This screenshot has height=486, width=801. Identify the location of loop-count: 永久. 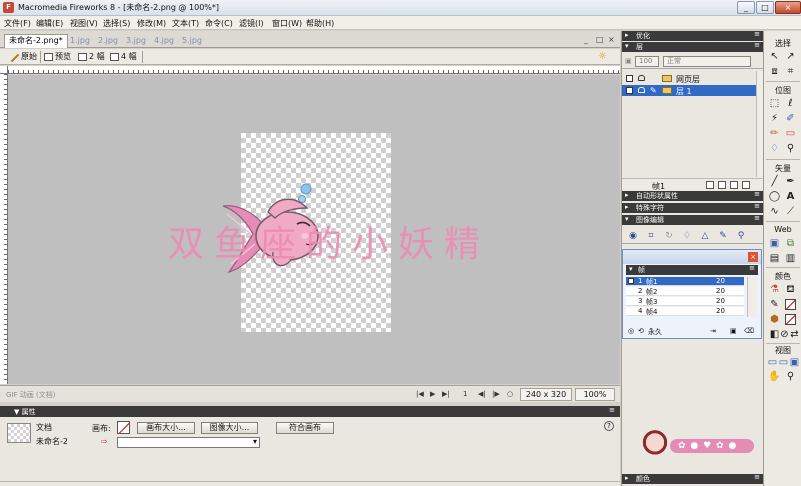
(655, 332).